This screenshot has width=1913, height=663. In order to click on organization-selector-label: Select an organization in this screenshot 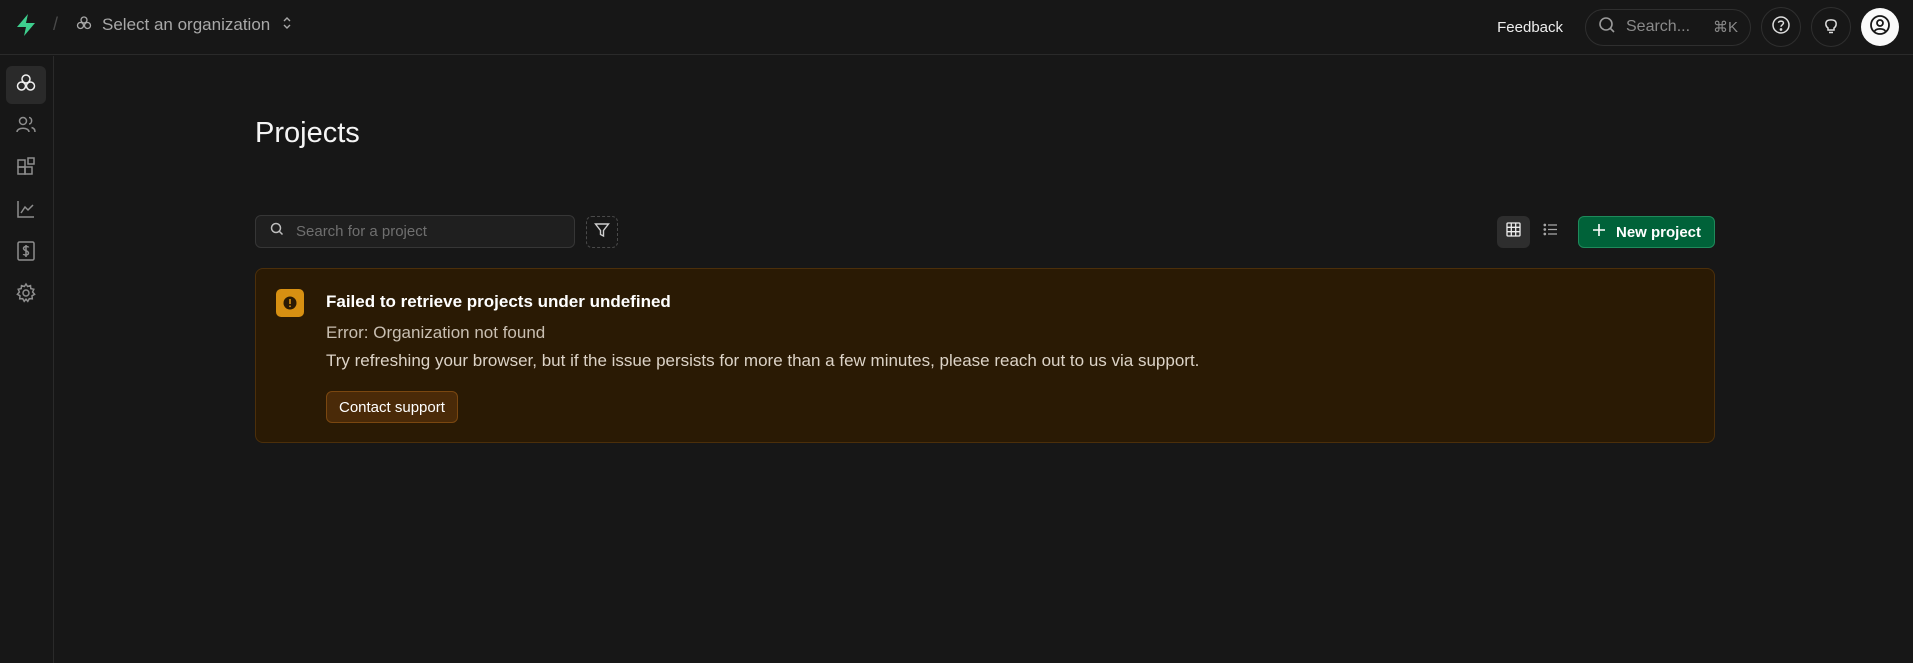, I will do `click(186, 24)`.